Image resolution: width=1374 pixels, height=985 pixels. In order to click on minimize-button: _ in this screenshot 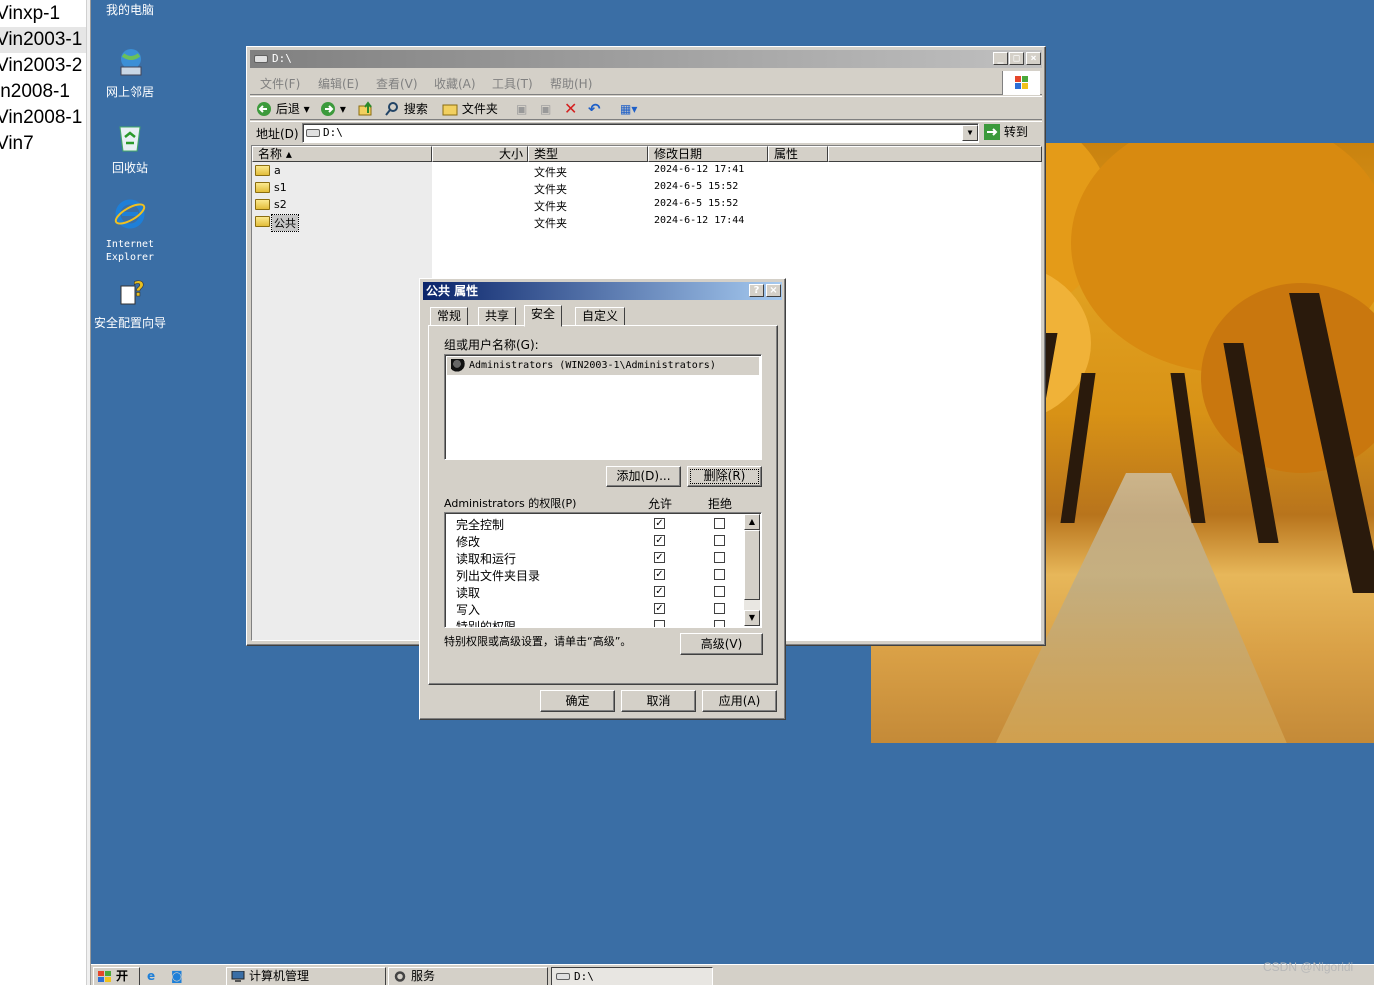, I will do `click(1000, 58)`.